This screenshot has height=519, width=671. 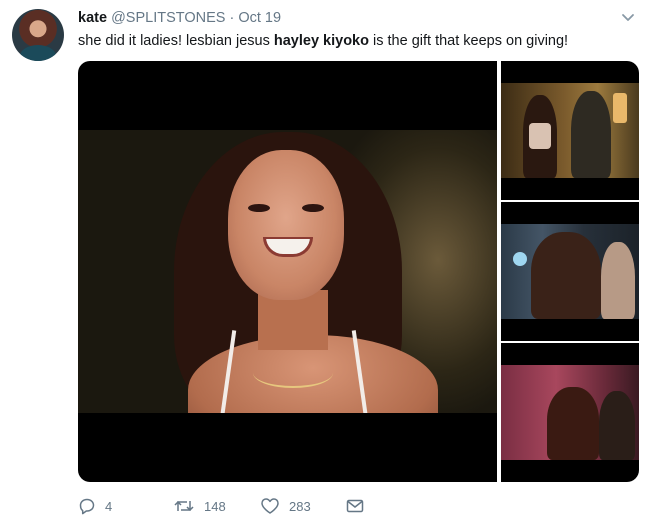 I want to click on thumb2-figure-right, so click(x=591, y=134).